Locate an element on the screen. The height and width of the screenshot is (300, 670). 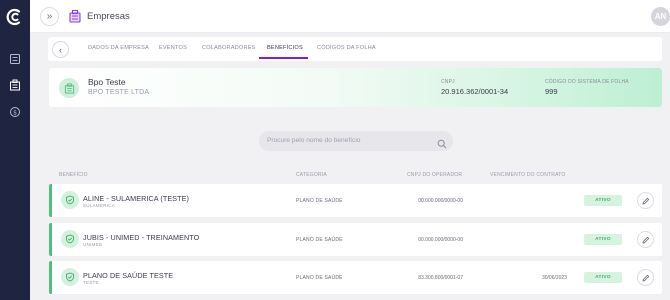
benefit-operator: UNIMED is located at coordinates (93, 244).